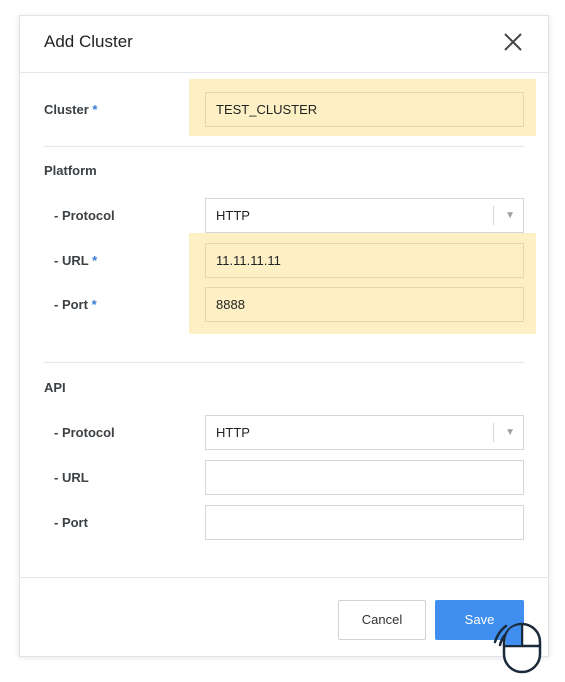 This screenshot has width=565, height=682. I want to click on platform-section-title: Platform, so click(70, 170).